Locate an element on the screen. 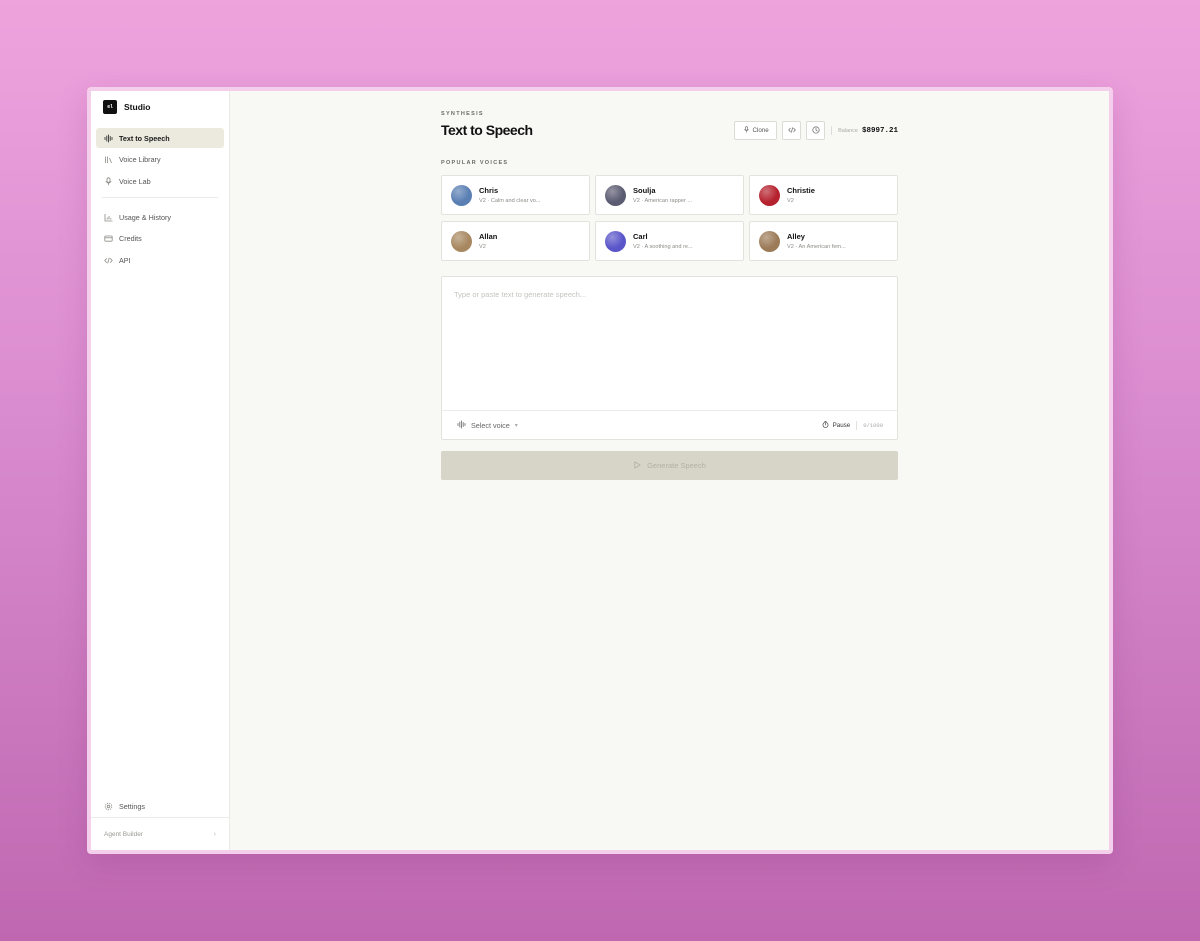 This screenshot has height=941, width=1200. nav-divider is located at coordinates (160, 197).